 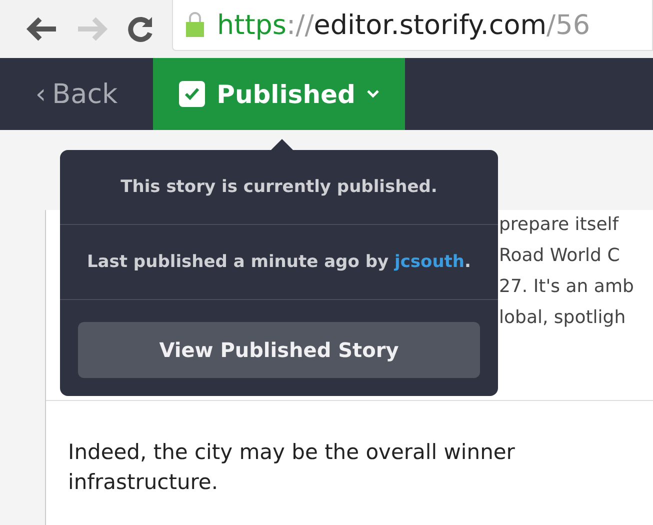 I want to click on story-text-line: prepare itself, so click(x=559, y=224).